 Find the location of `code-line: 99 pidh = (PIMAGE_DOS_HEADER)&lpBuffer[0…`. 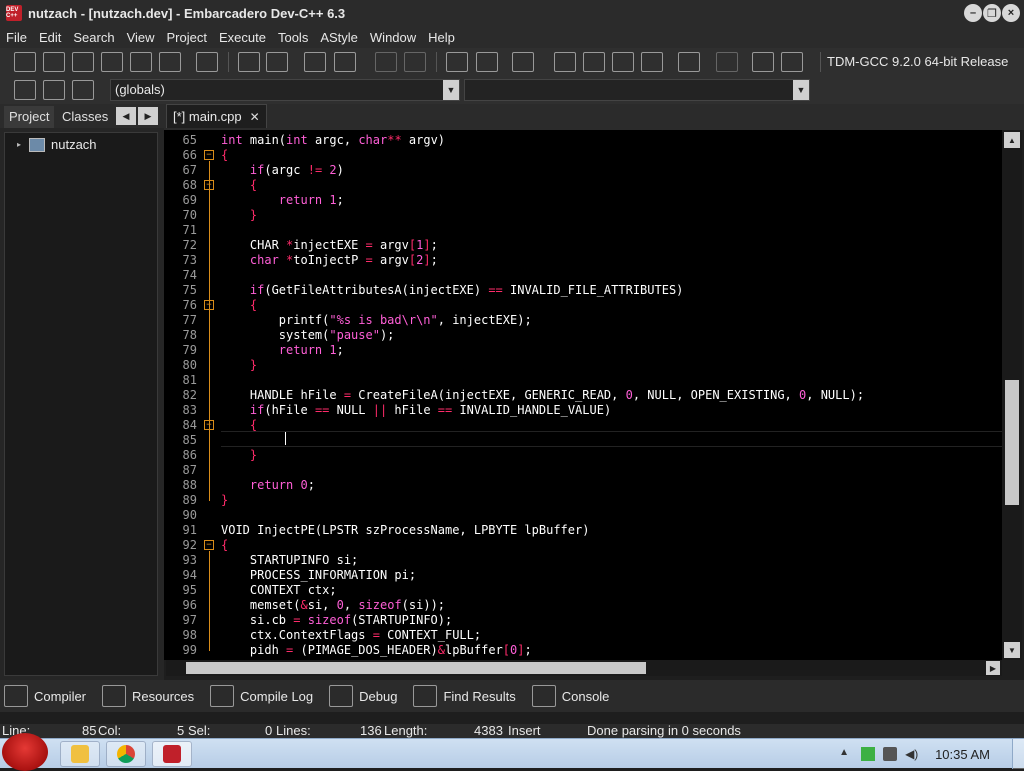

code-line: 99 pidh = (PIMAGE_DOS_HEADER)&lpBuffer[0… is located at coordinates (583, 650).